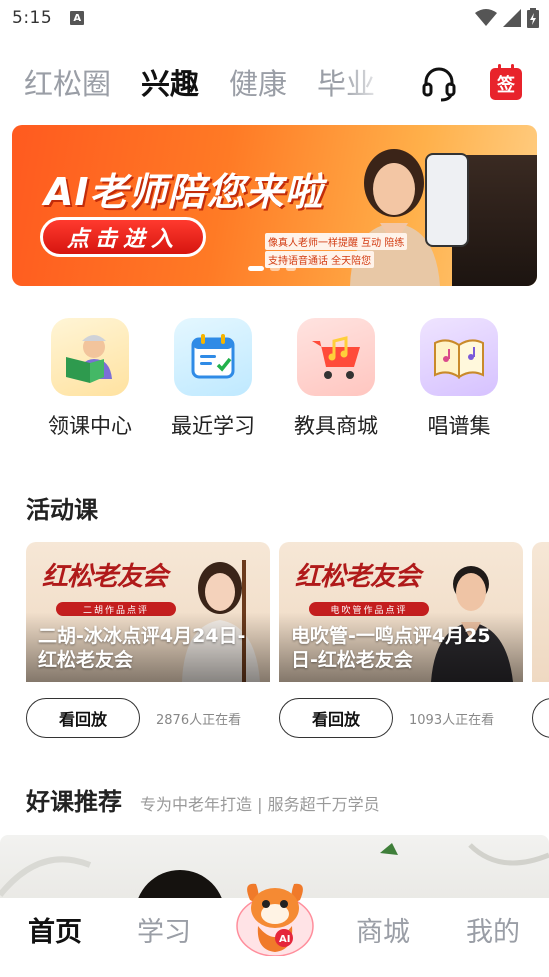 This screenshot has height=977, width=549. What do you see at coordinates (447, 200) in the screenshot?
I see `phone-mockup` at bounding box center [447, 200].